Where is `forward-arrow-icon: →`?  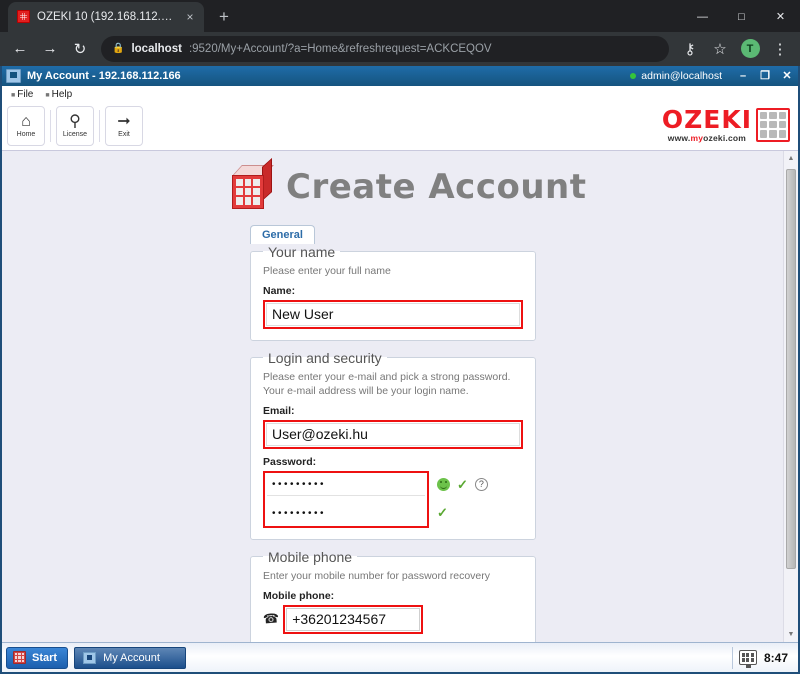 forward-arrow-icon: → is located at coordinates (50, 49).